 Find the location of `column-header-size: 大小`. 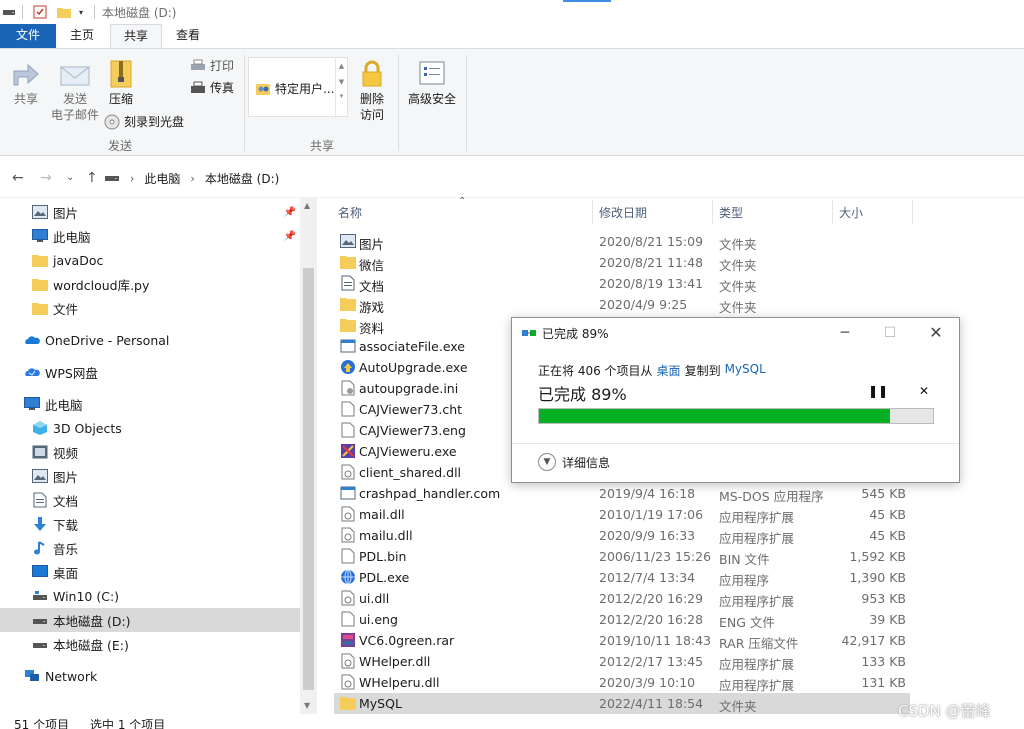

column-header-size: 大小 is located at coordinates (851, 212).